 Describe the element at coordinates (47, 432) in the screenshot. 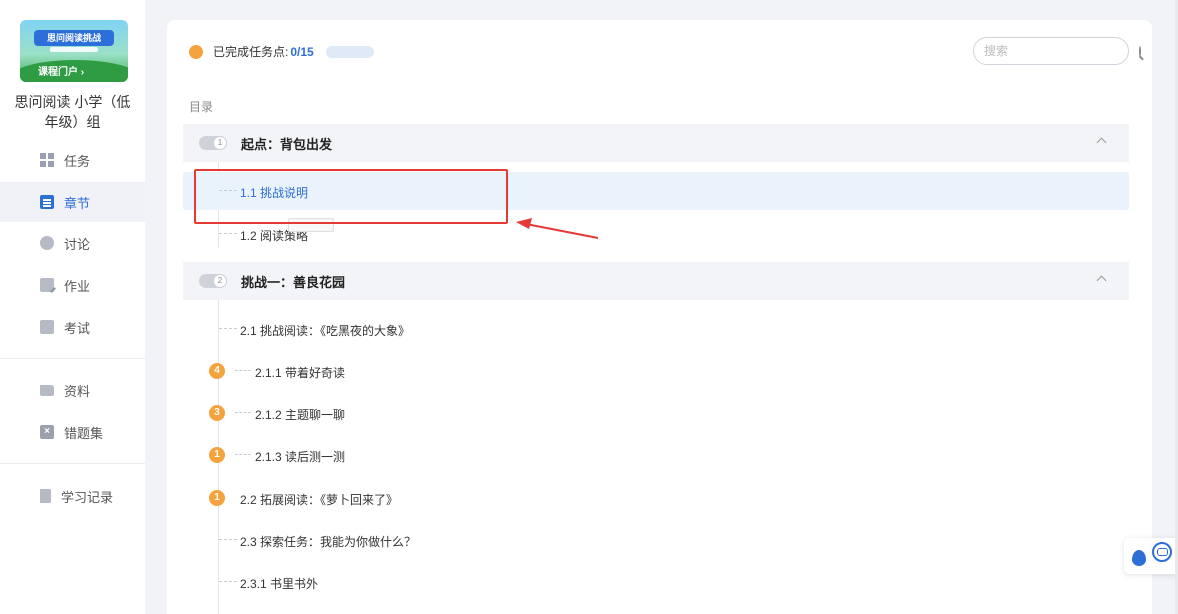

I see `mistakes-icon: ×` at that location.